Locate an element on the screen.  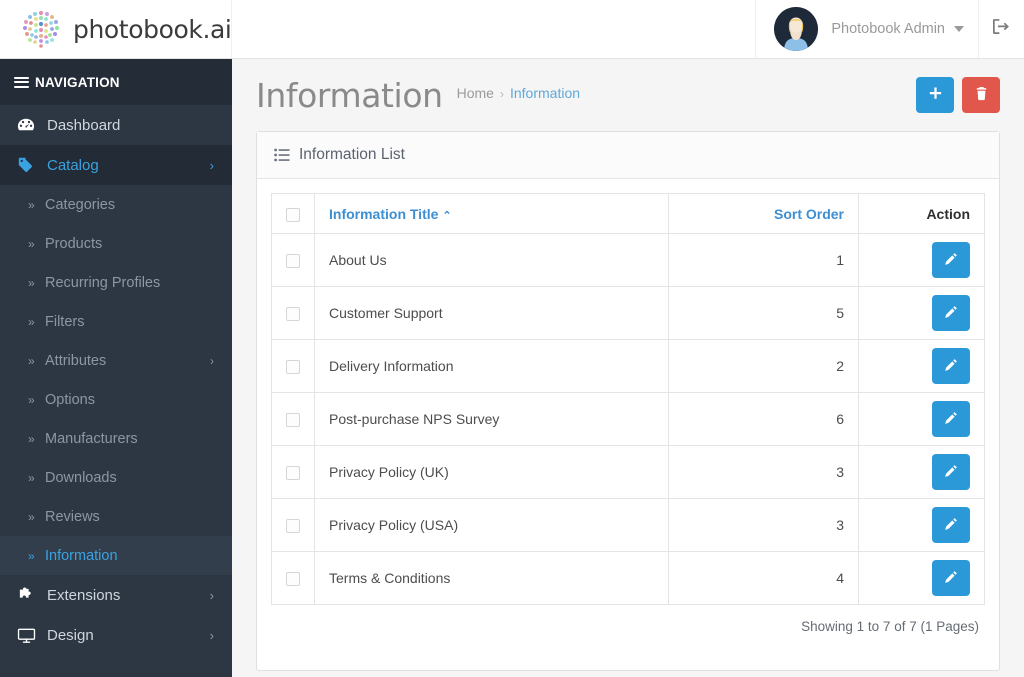
panel-header: Information List is located at coordinates (628, 155).